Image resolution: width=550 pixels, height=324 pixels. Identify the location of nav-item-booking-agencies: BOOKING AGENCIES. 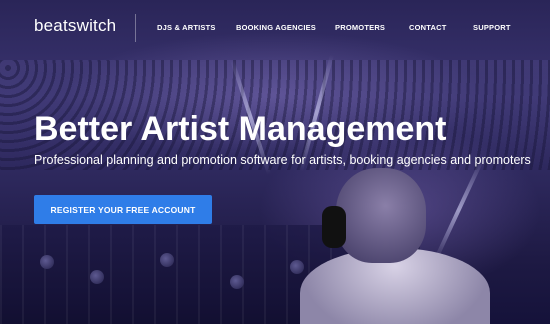
(276, 27).